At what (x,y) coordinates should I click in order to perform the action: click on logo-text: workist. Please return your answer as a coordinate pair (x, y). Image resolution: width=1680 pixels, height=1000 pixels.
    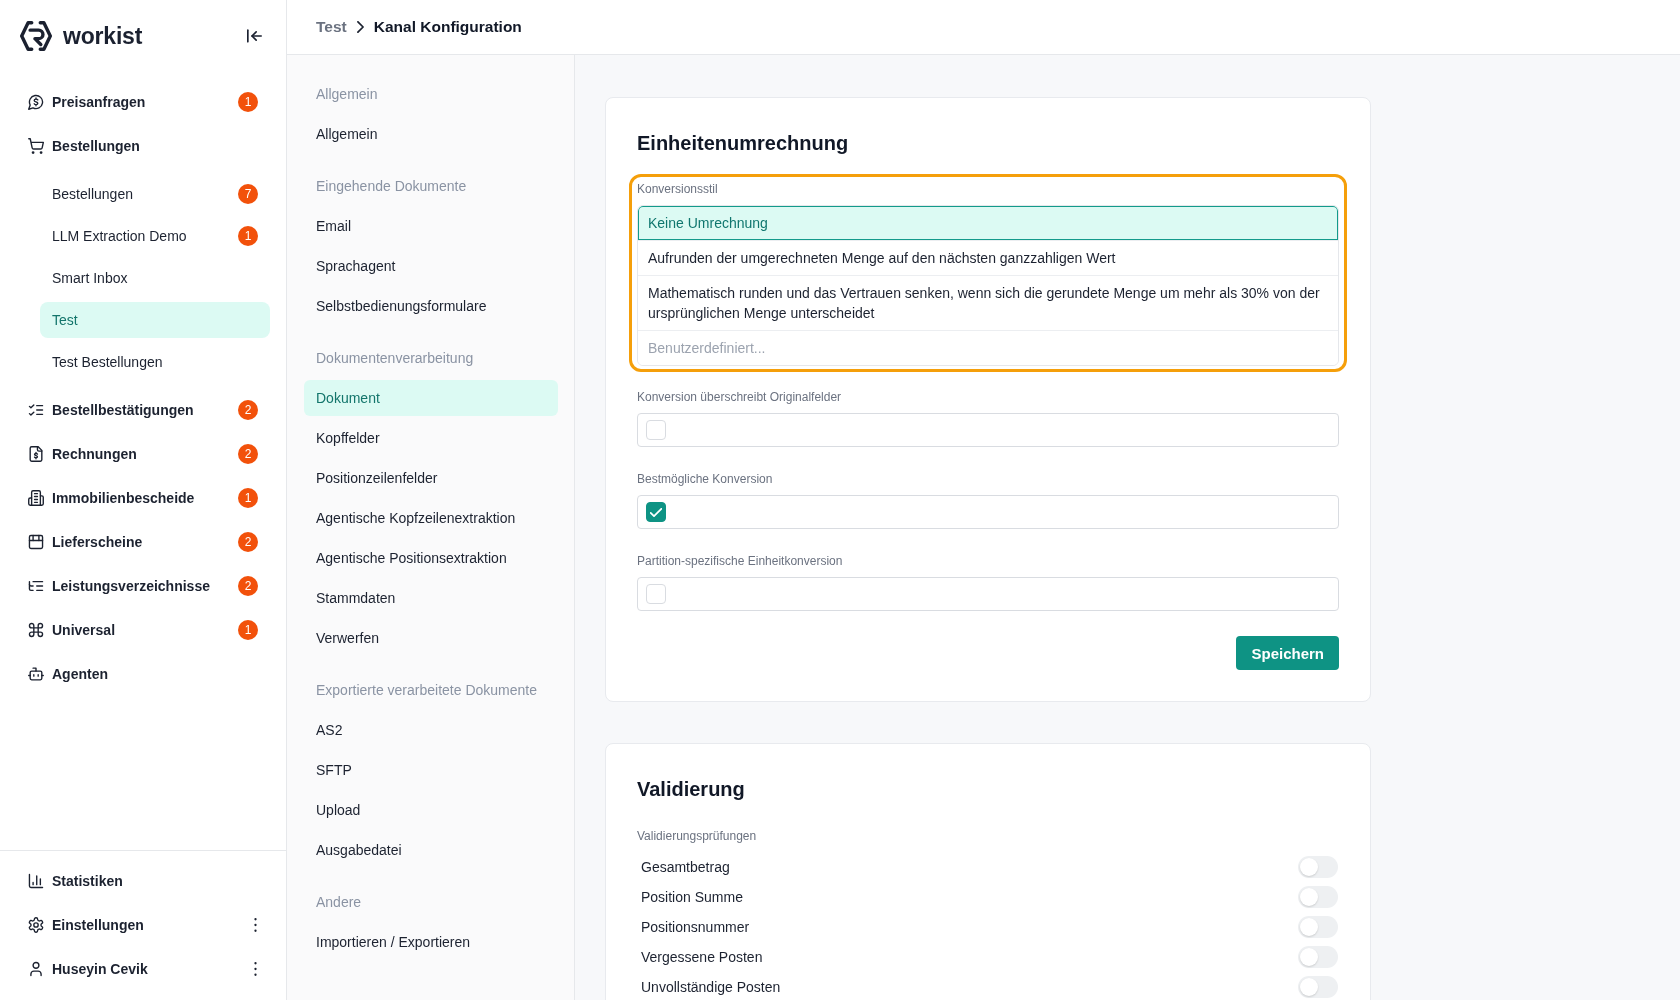
    Looking at the image, I should click on (103, 36).